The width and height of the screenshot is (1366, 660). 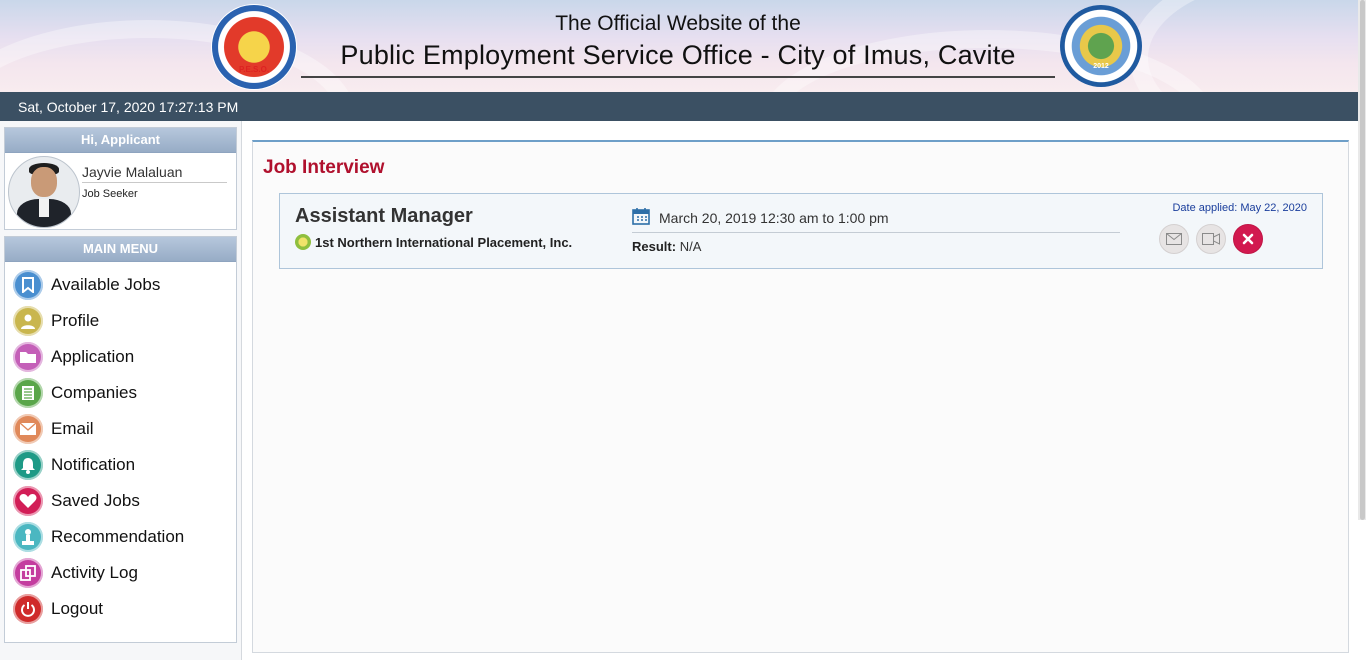 I want to click on user-icon, so click(x=28, y=321).